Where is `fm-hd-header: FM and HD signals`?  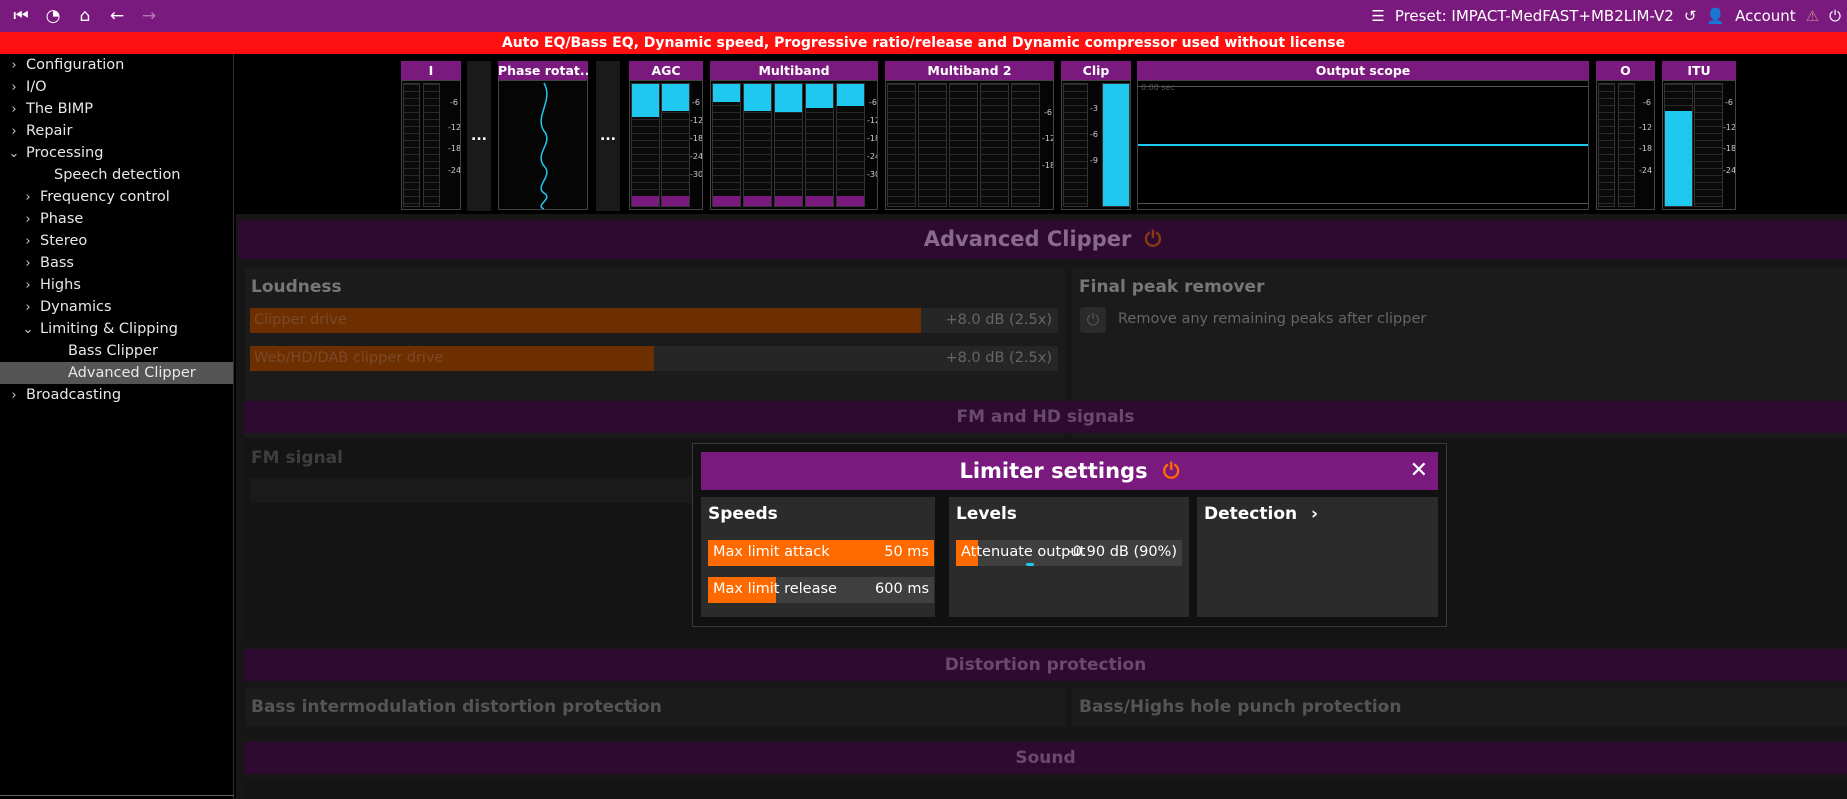
fm-hd-header: FM and HD signals is located at coordinates (1045, 417).